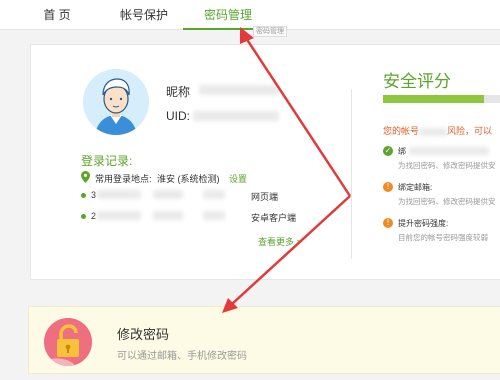  I want to click on record-ip: 2, so click(94, 216).